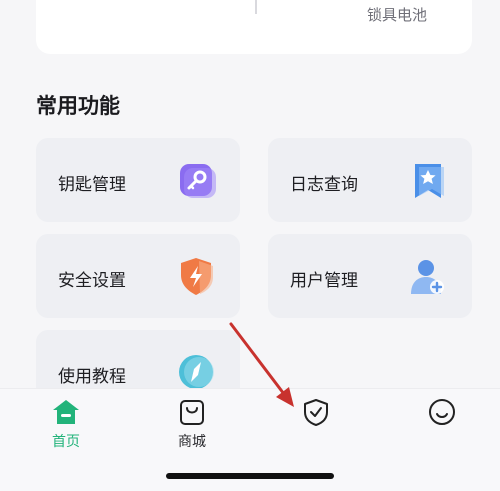 The width and height of the screenshot is (500, 491). What do you see at coordinates (396, 15) in the screenshot?
I see `lock-battery-label: 锁具电池` at bounding box center [396, 15].